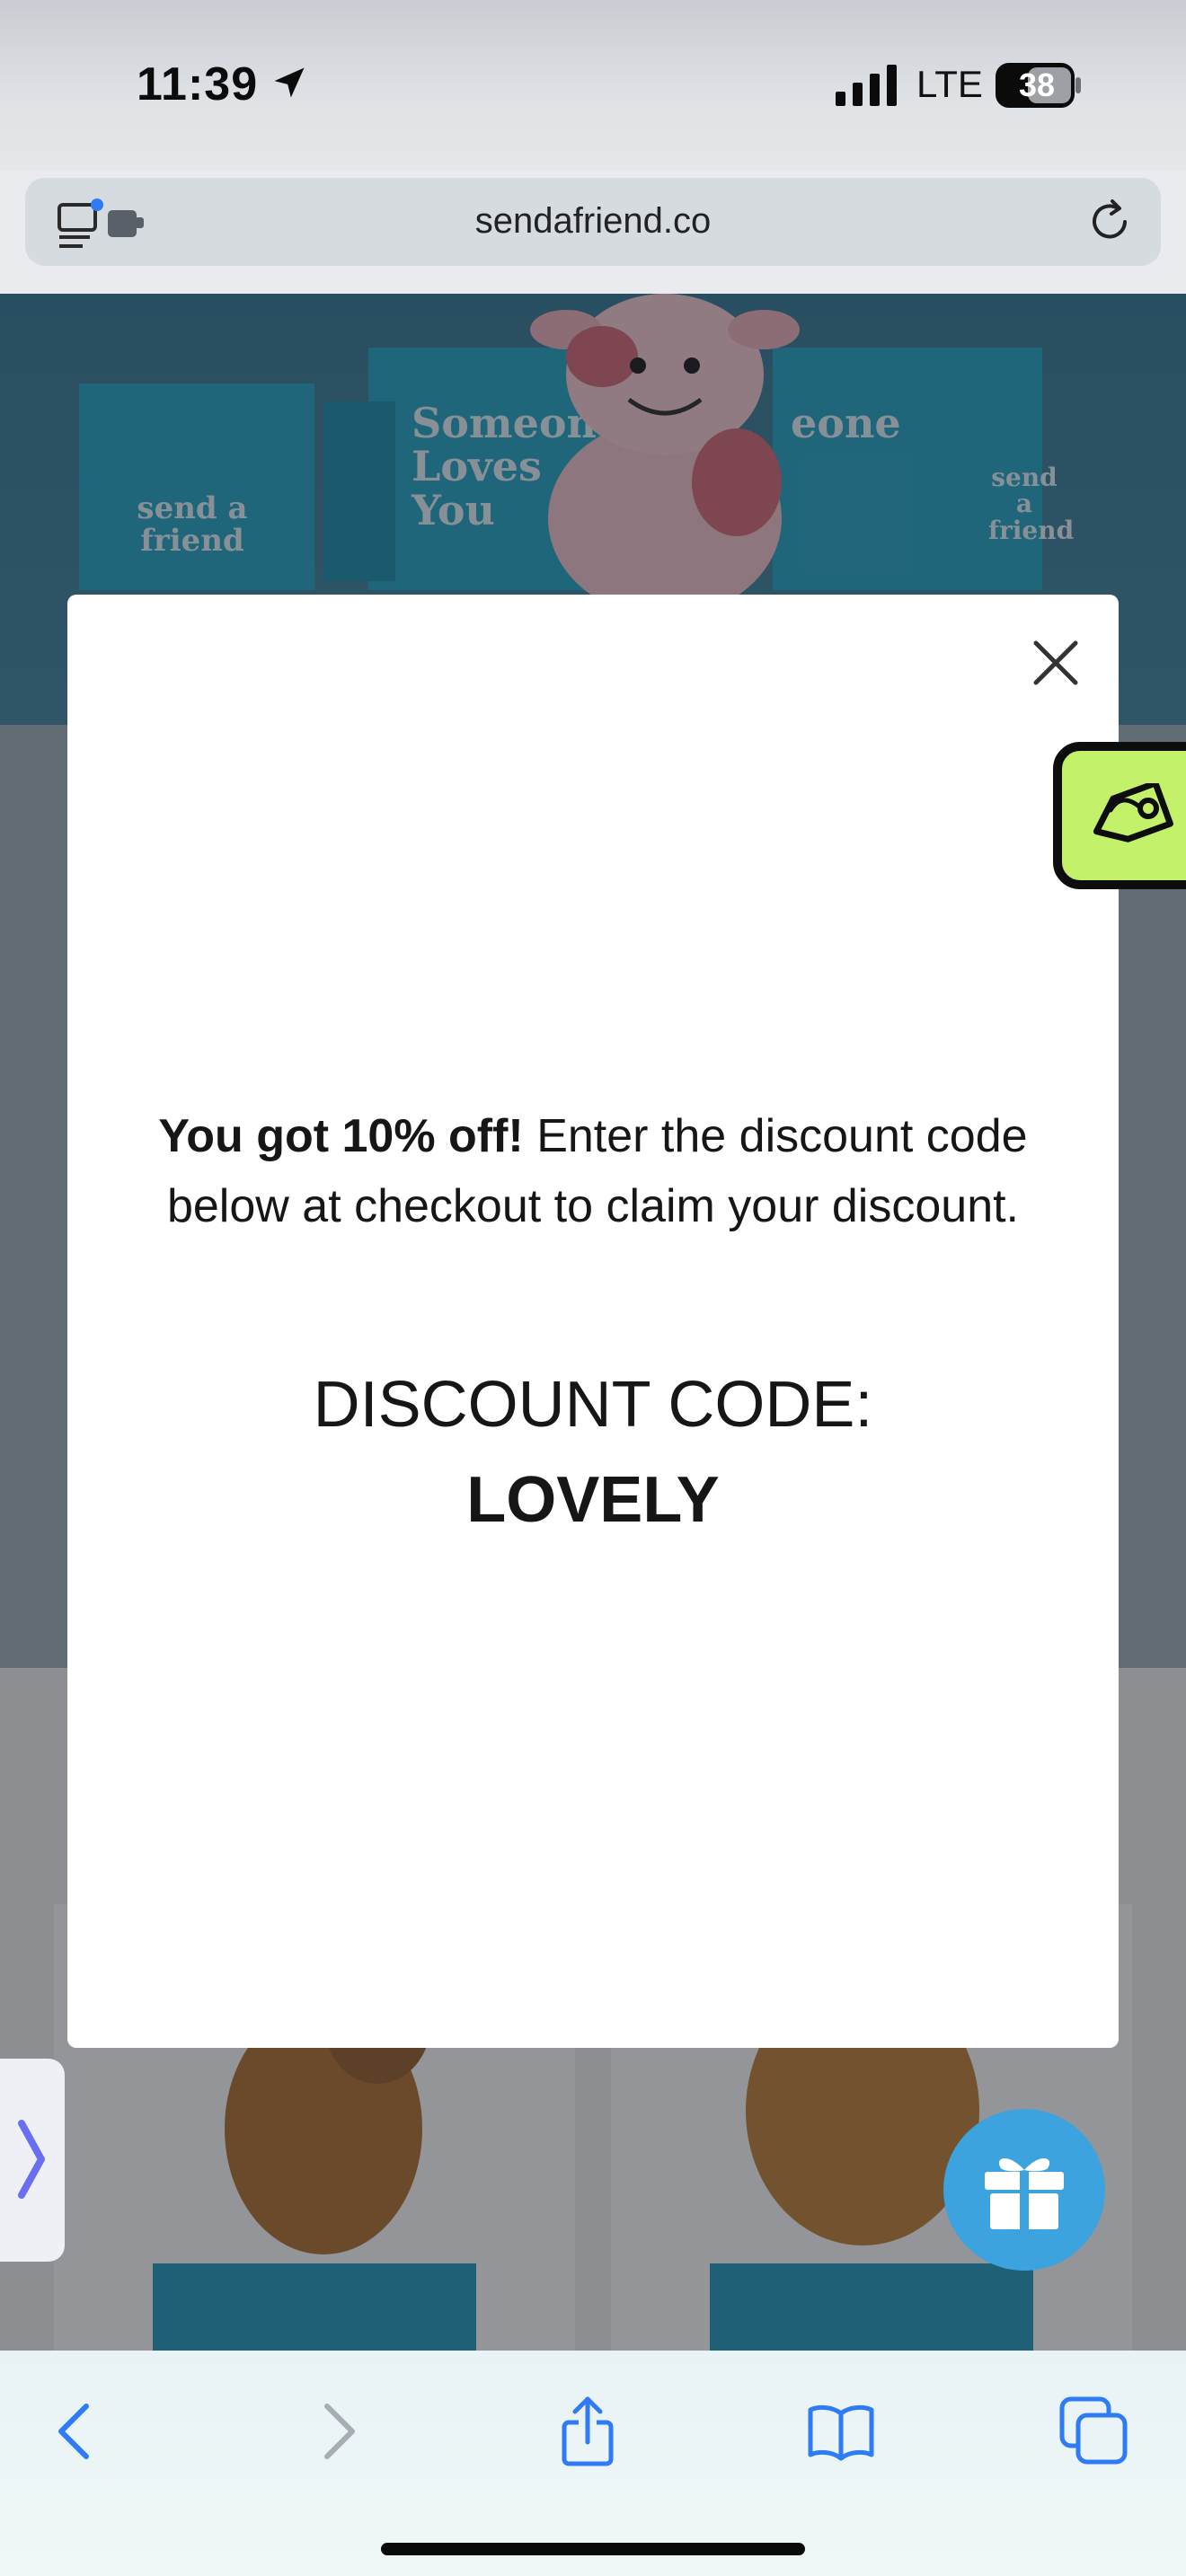 The width and height of the screenshot is (1186, 2576). What do you see at coordinates (593, 85) in the screenshot?
I see `status-bar: 11:39 LTE 38` at bounding box center [593, 85].